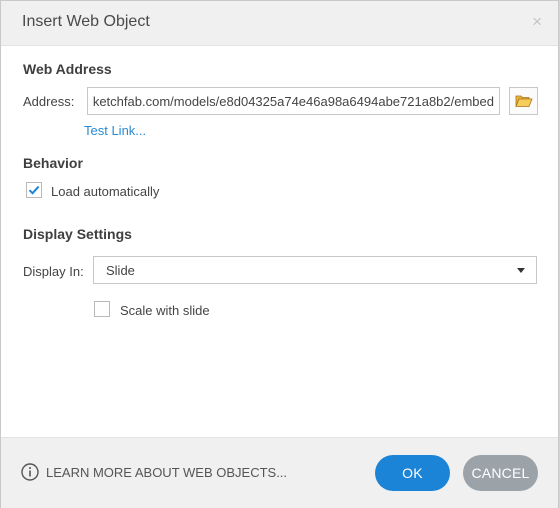 The image size is (559, 508). What do you see at coordinates (53, 163) in the screenshot?
I see `behavior-heading: Behavior` at bounding box center [53, 163].